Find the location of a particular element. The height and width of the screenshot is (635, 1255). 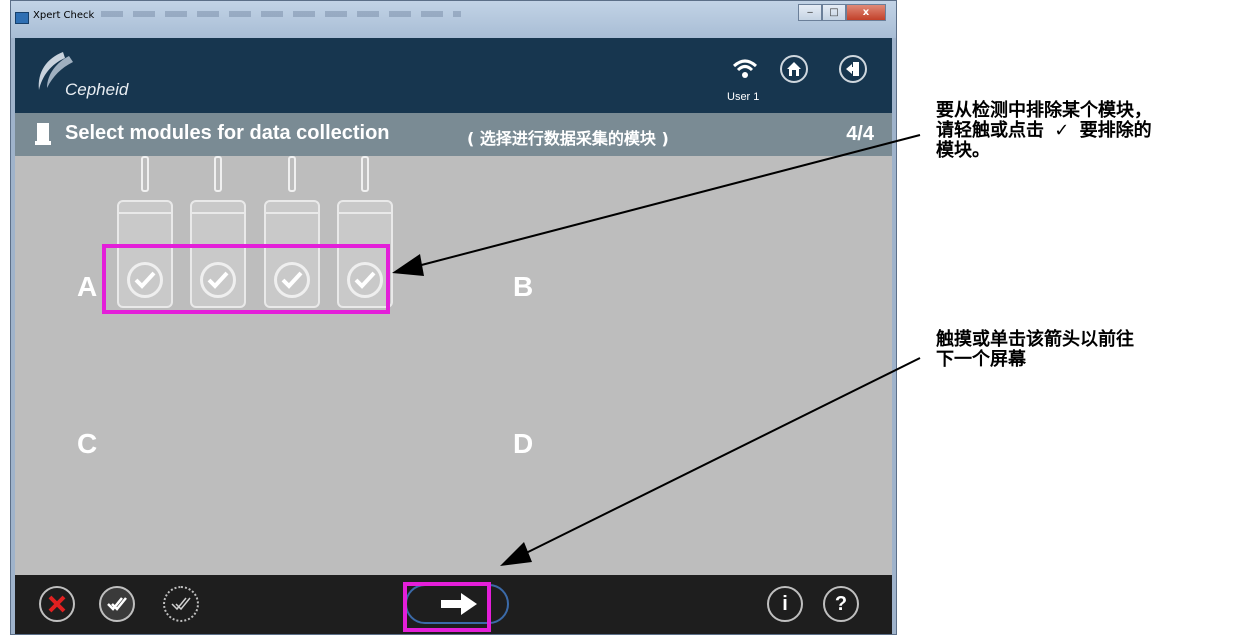

exclude-note-line2: 请轻触或点击 ✓ 要排除的 is located at coordinates (1044, 131).